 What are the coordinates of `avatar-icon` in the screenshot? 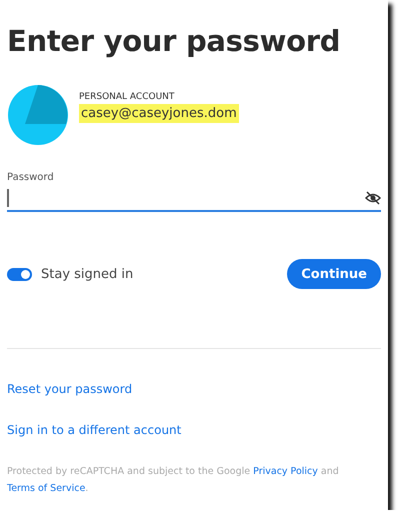 It's located at (38, 115).